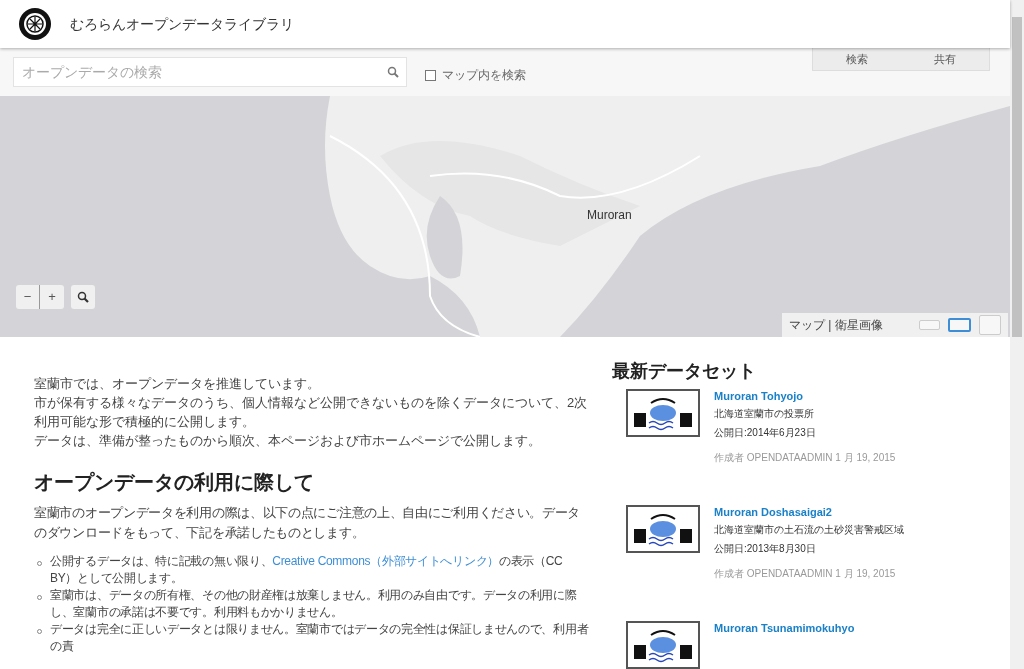  Describe the element at coordinates (52, 297) in the screenshot. I see `zoom-in-button: +` at that location.